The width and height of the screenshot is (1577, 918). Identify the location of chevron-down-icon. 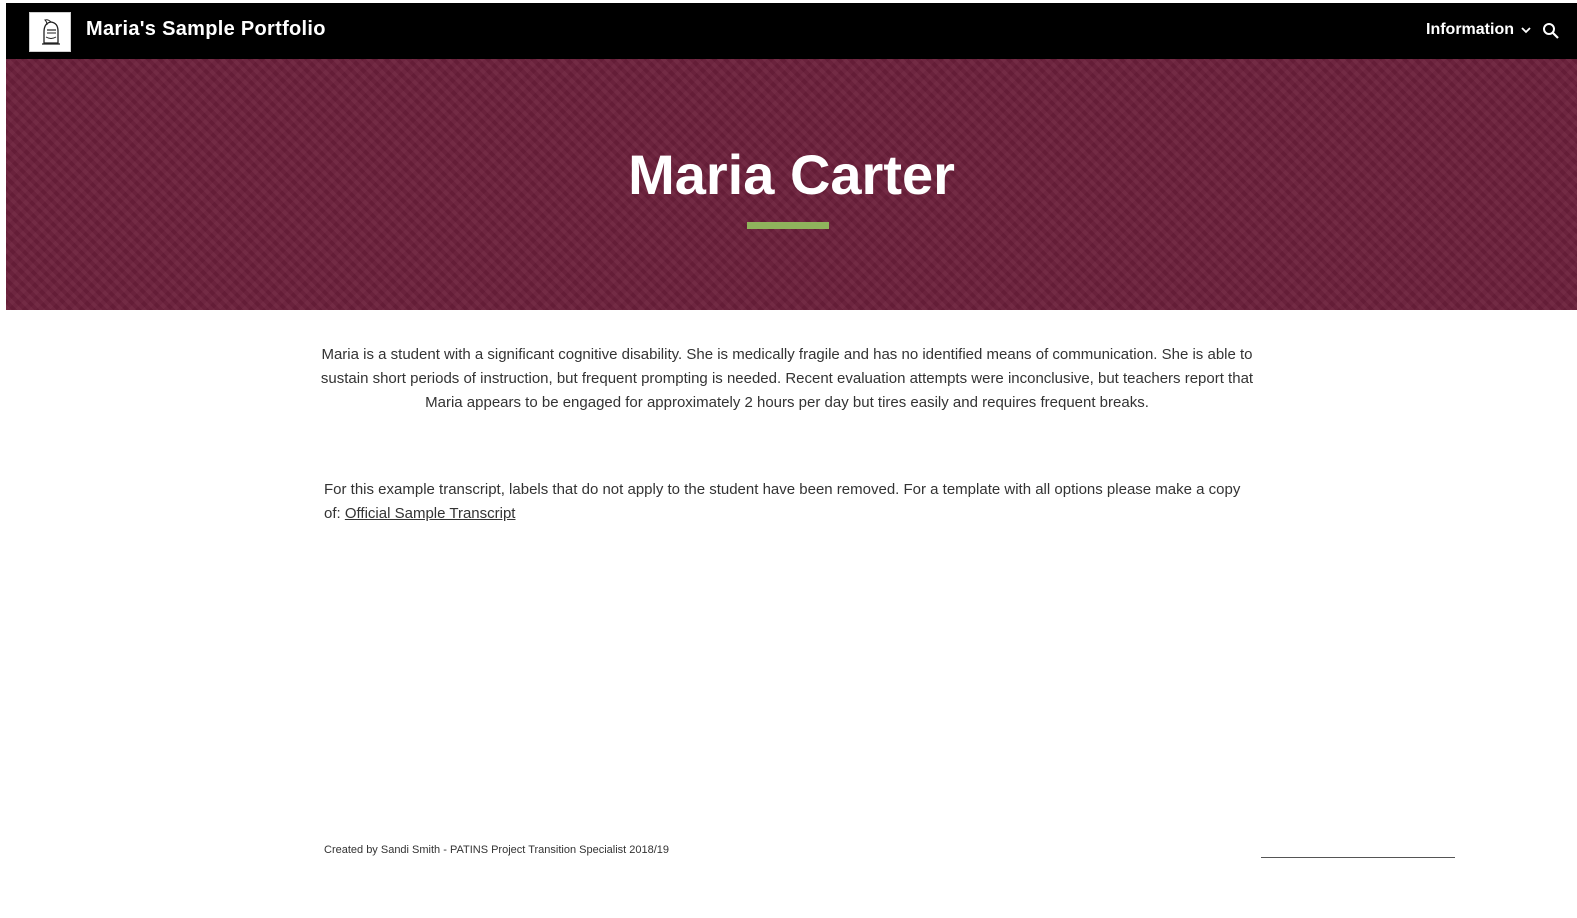
(1526, 30).